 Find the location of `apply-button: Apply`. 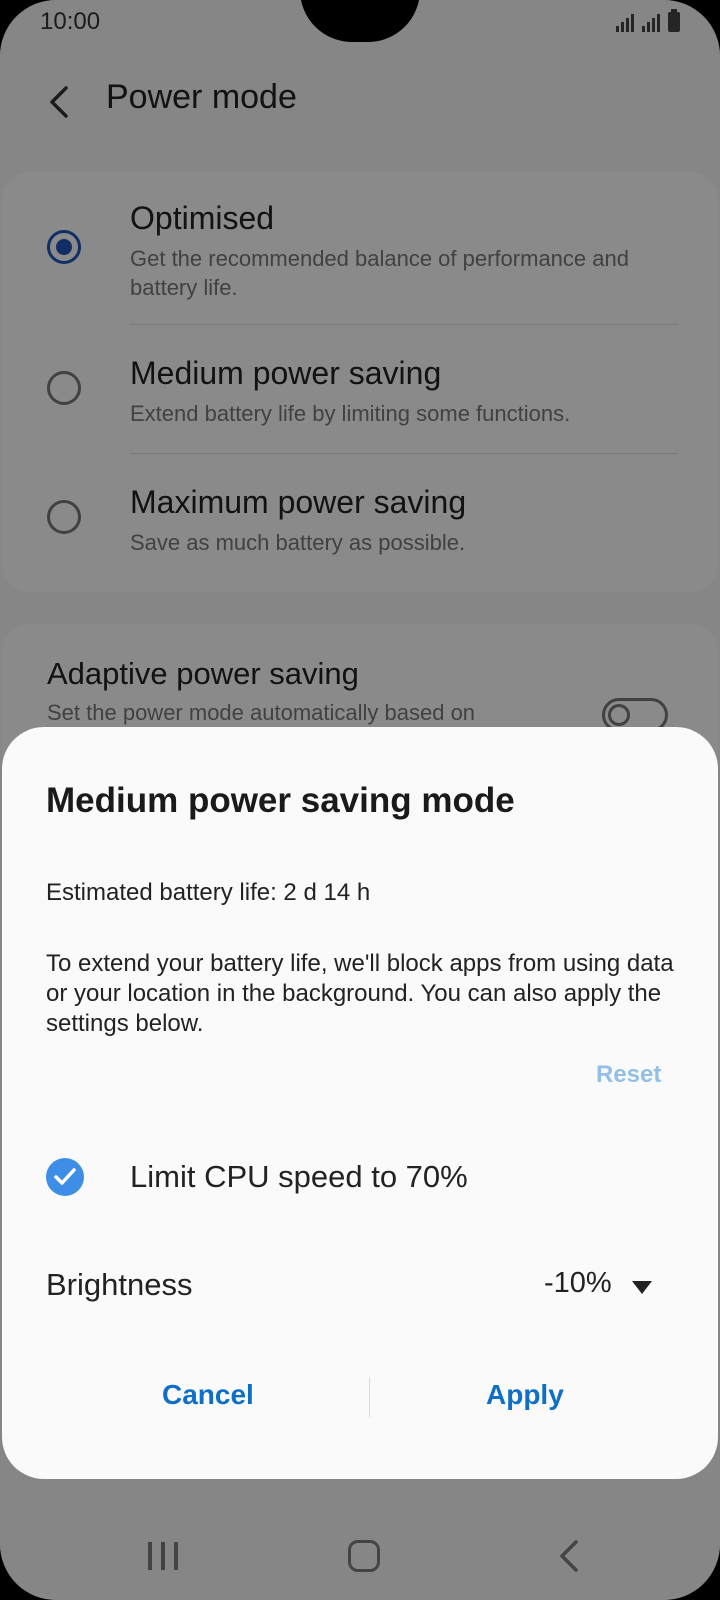

apply-button: Apply is located at coordinates (525, 1395).